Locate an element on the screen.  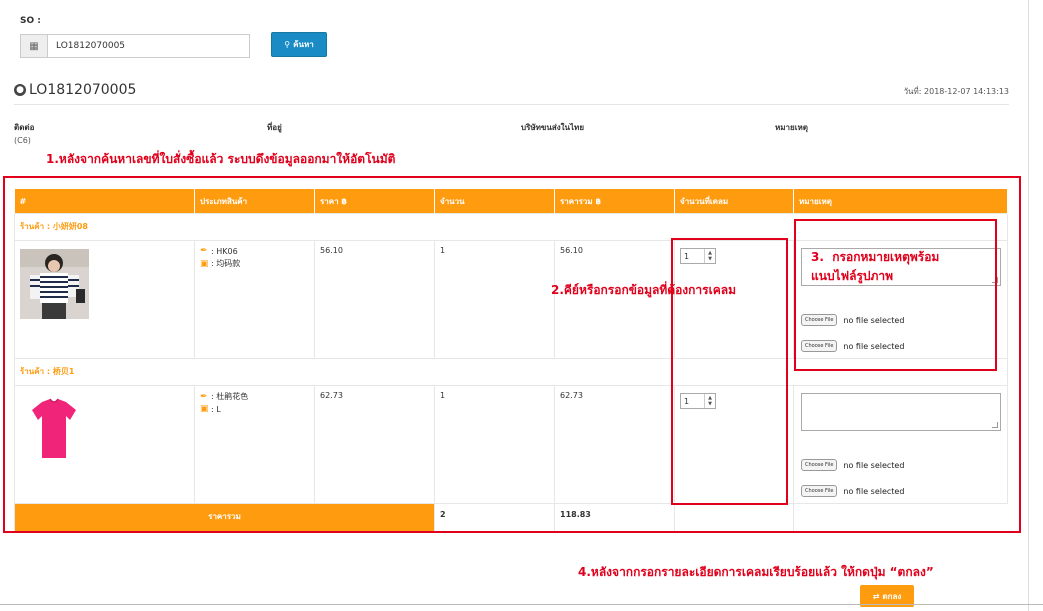
col-header-claim-qty: จำนวนที่เคลม is located at coordinates (734, 201).